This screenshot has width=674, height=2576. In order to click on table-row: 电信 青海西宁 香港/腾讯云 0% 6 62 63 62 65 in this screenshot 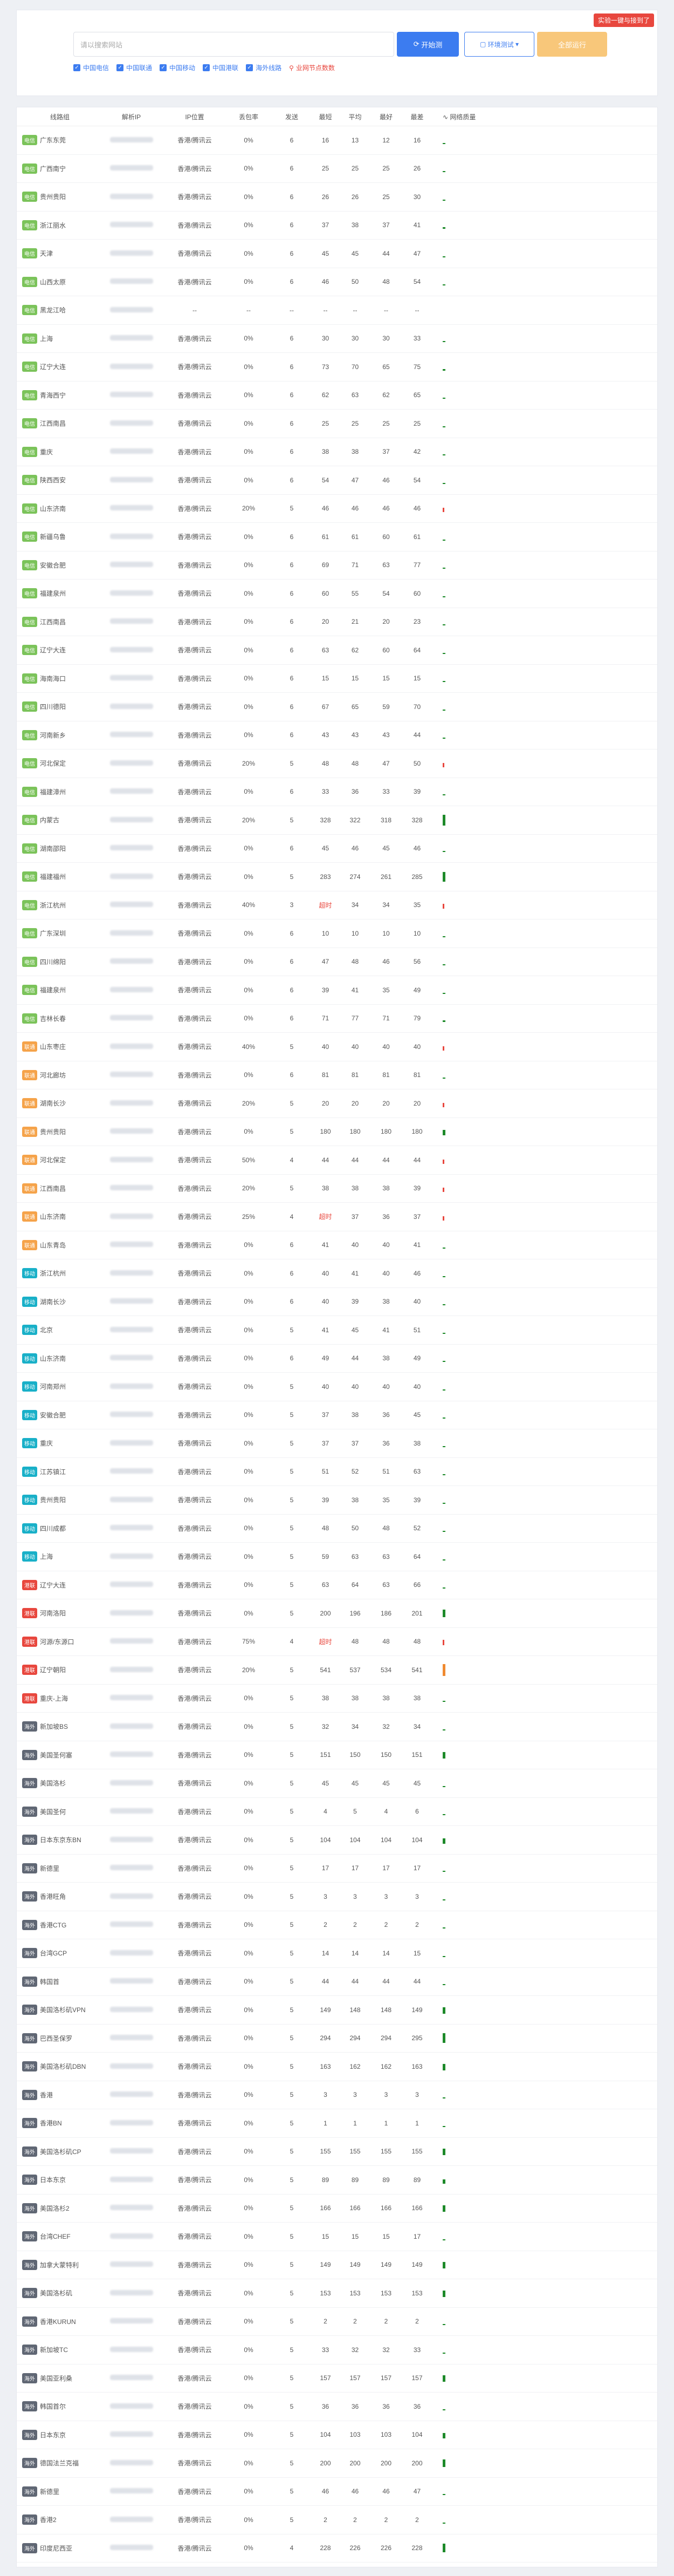, I will do `click(337, 395)`.